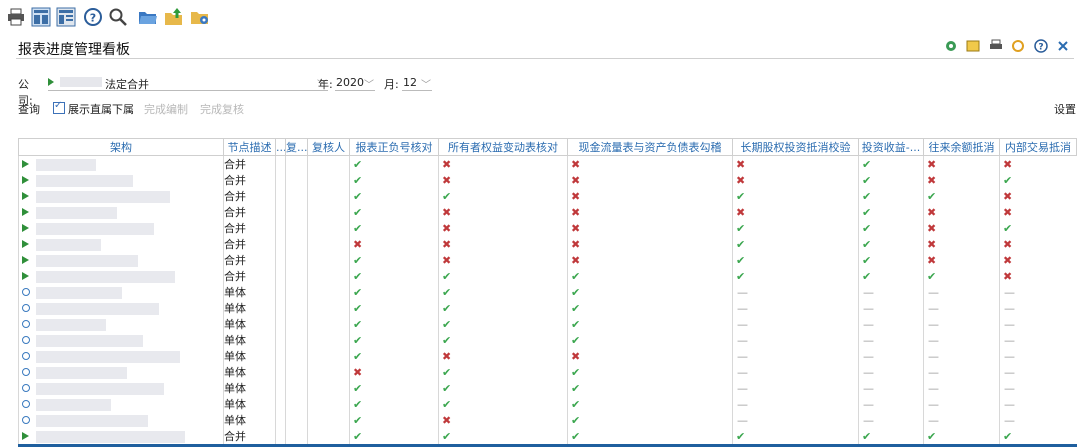 The image size is (1080, 447). Describe the element at coordinates (59, 107) in the screenshot. I see `show-direct-sub-checkbox` at that location.